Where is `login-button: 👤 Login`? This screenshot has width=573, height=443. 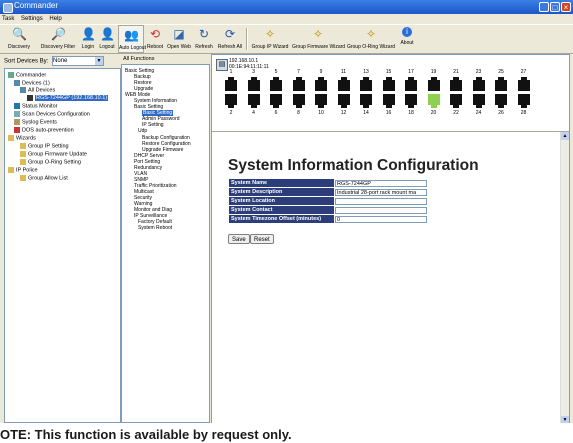
login-button: 👤 Login is located at coordinates (88, 39).